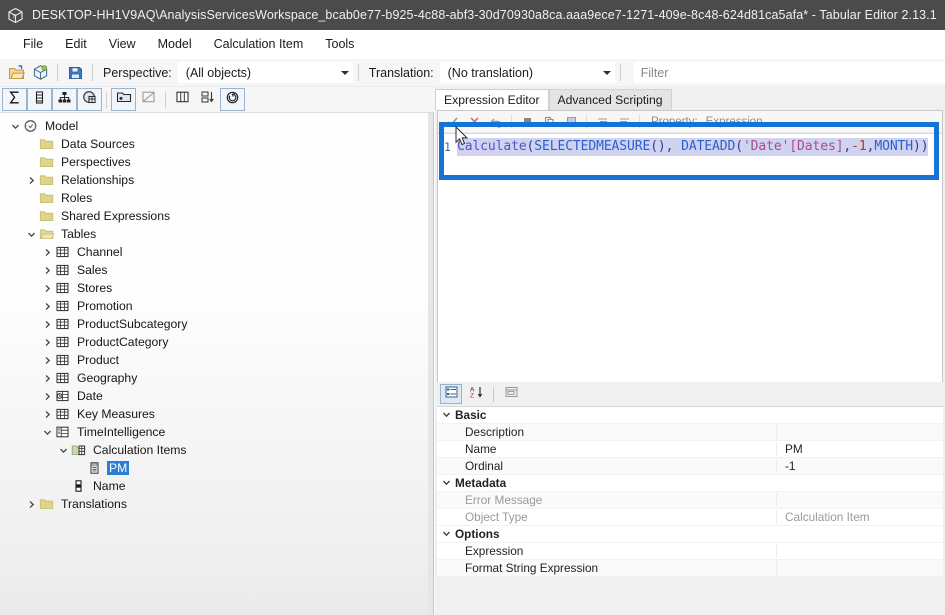 The image size is (945, 615). What do you see at coordinates (216, 252) in the screenshot?
I see `tree-node-channel: Channel` at bounding box center [216, 252].